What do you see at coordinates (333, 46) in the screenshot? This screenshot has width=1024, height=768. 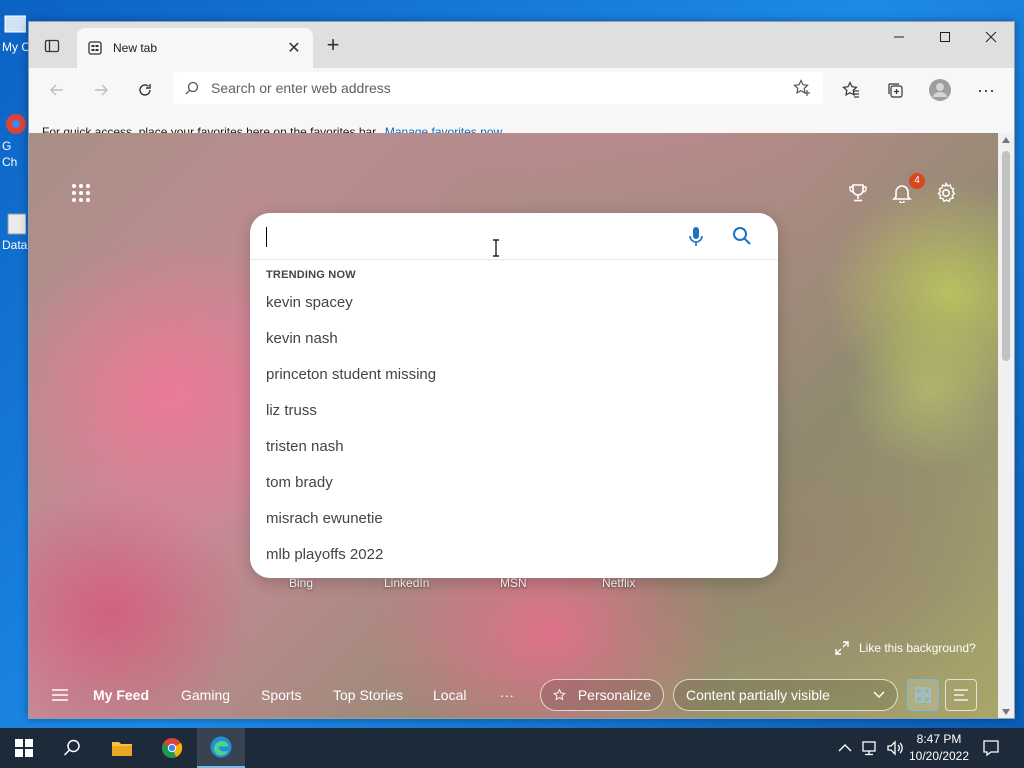 I see `new-tab-button: +` at bounding box center [333, 46].